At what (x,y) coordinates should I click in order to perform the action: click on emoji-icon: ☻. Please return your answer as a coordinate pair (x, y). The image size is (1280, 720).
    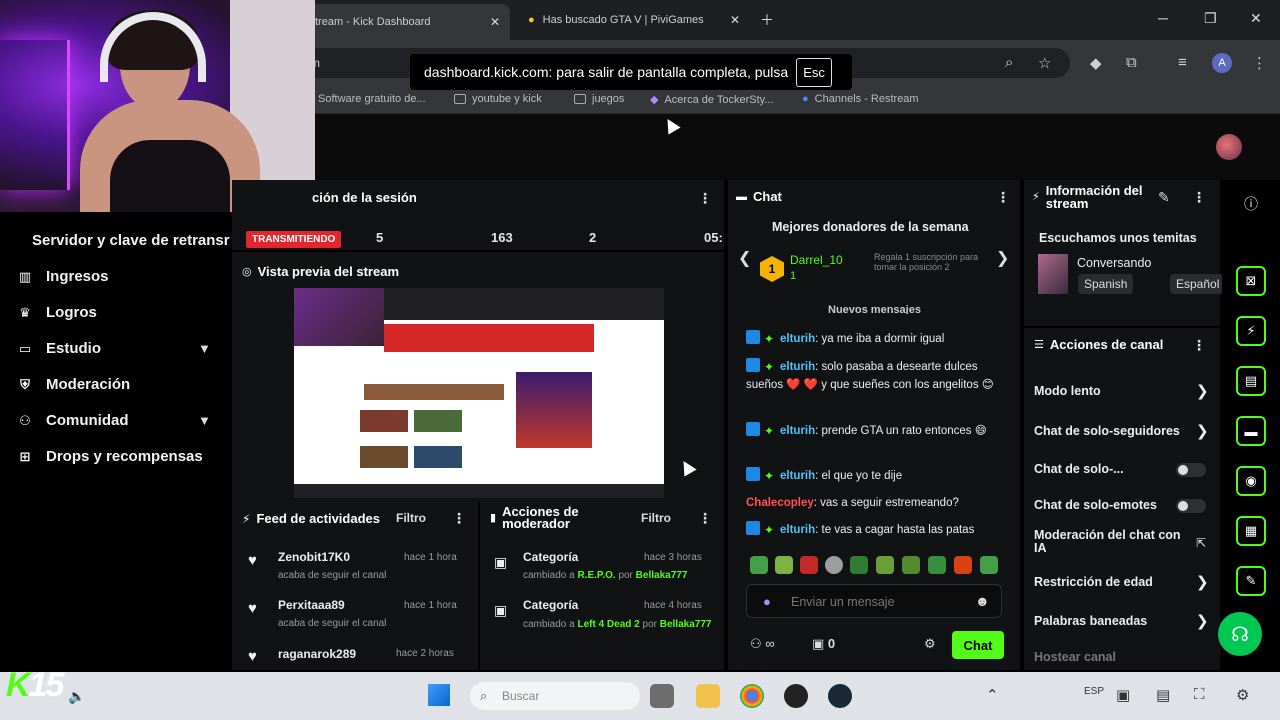
    Looking at the image, I should click on (982, 601).